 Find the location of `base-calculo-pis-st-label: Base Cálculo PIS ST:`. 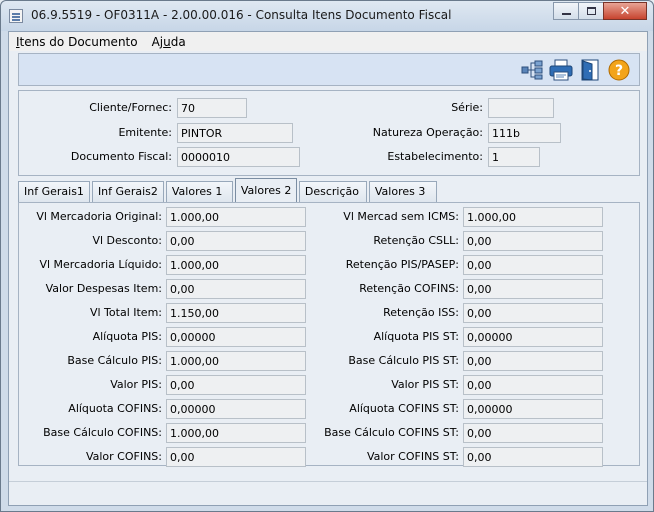

base-calculo-pis-st-label: Base Cálculo PIS ST: is located at coordinates (403, 360).